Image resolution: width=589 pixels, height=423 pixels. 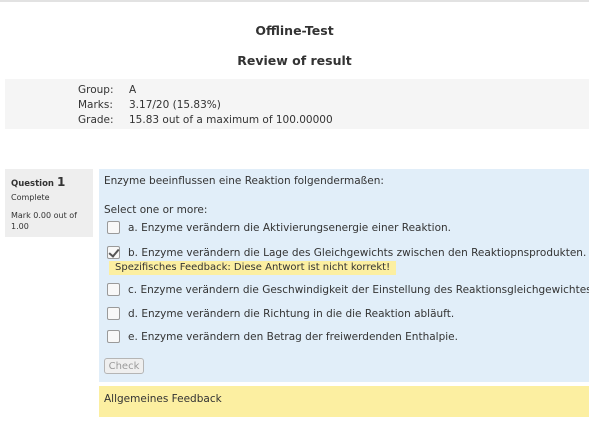 I want to click on checkbox-d, so click(x=113, y=313).